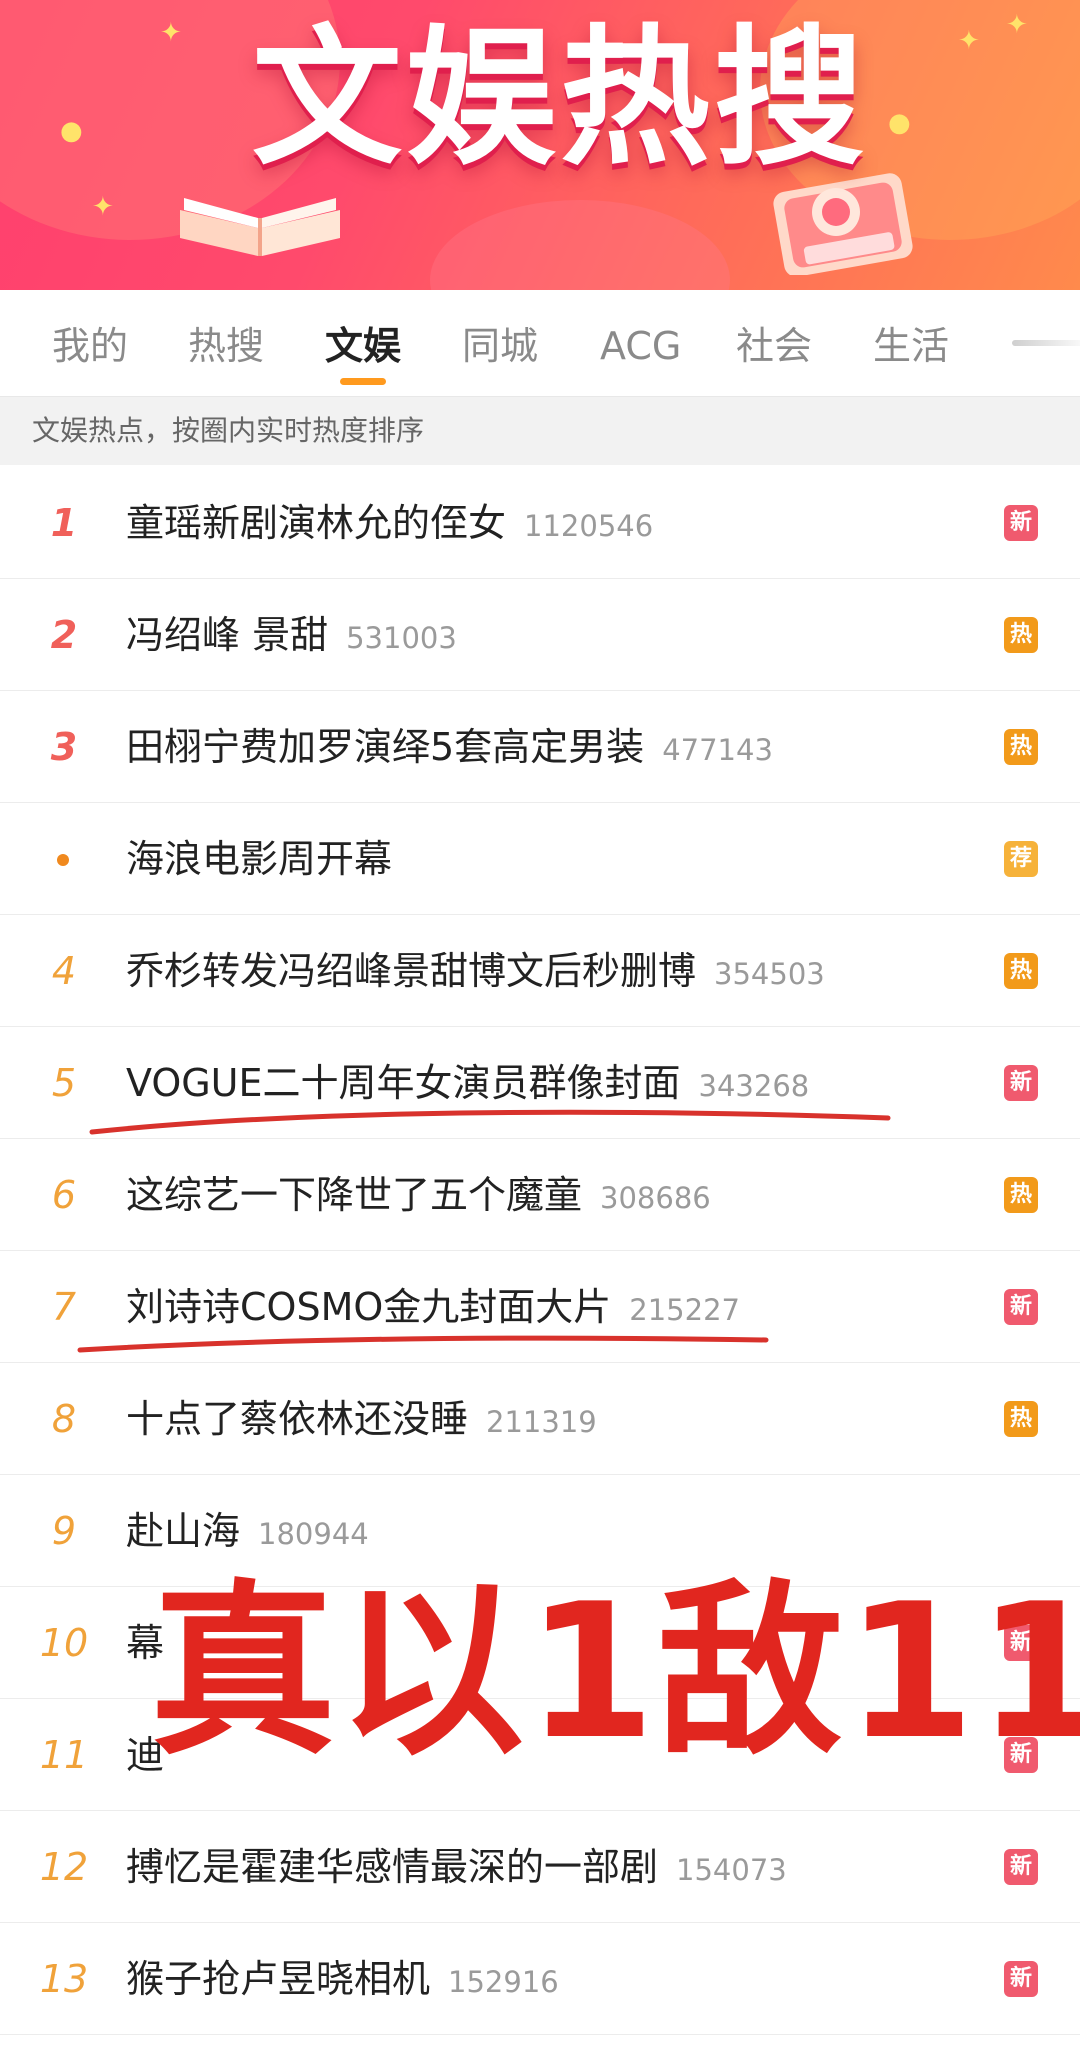  What do you see at coordinates (385, 747) in the screenshot?
I see `trending-title-text: 田栩宁费加罗演绎5套高定男装` at bounding box center [385, 747].